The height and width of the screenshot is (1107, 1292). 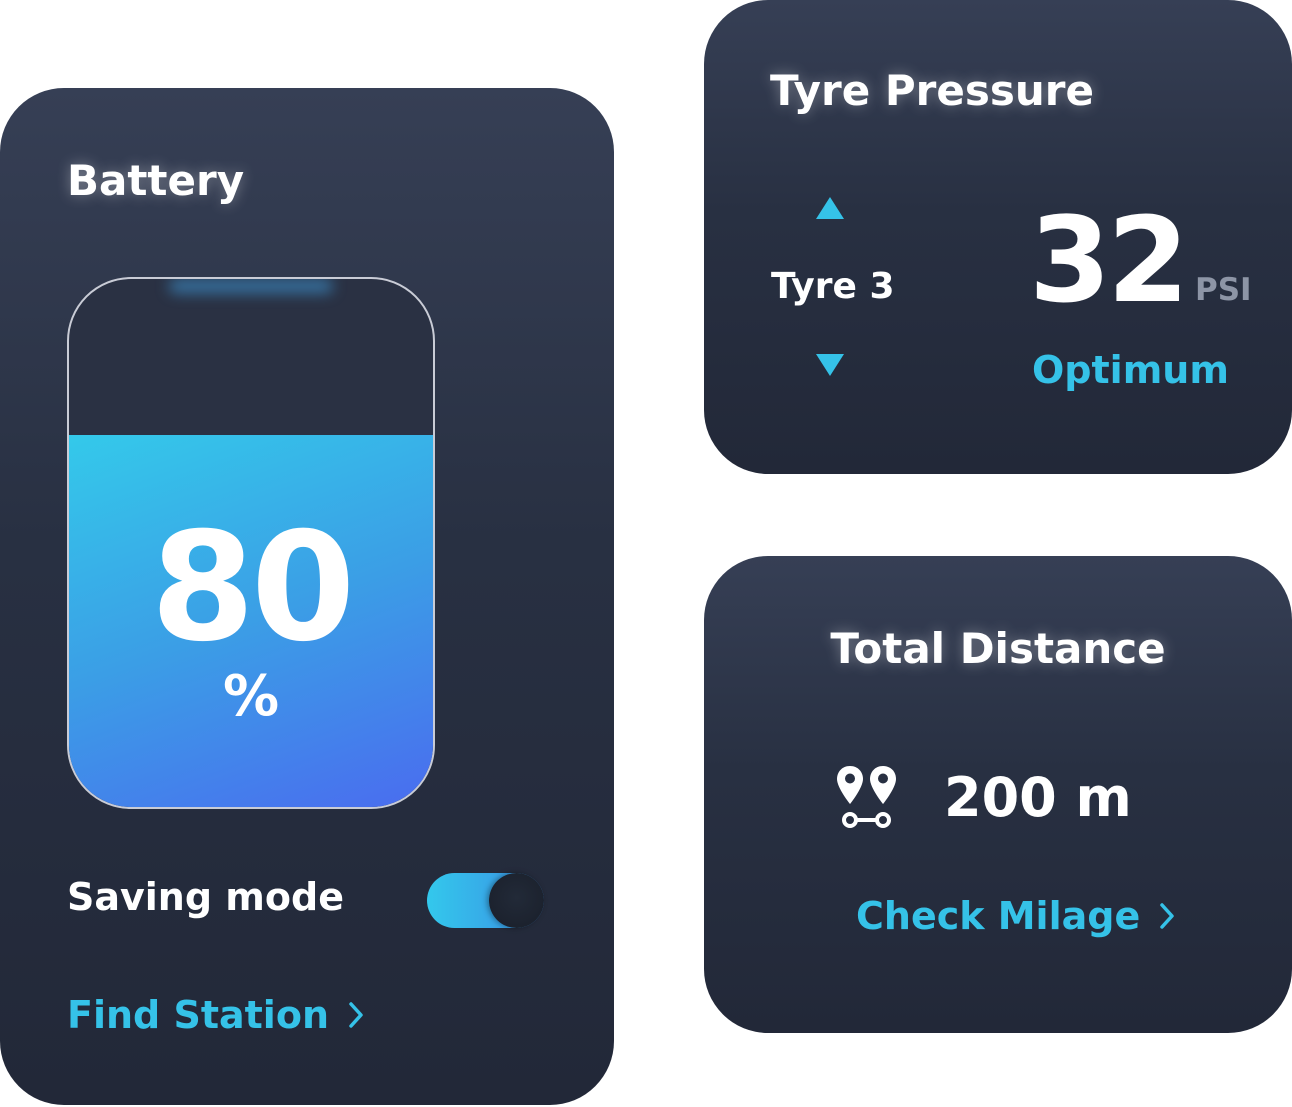 I want to click on find-station-label: Find Station, so click(x=198, y=1015).